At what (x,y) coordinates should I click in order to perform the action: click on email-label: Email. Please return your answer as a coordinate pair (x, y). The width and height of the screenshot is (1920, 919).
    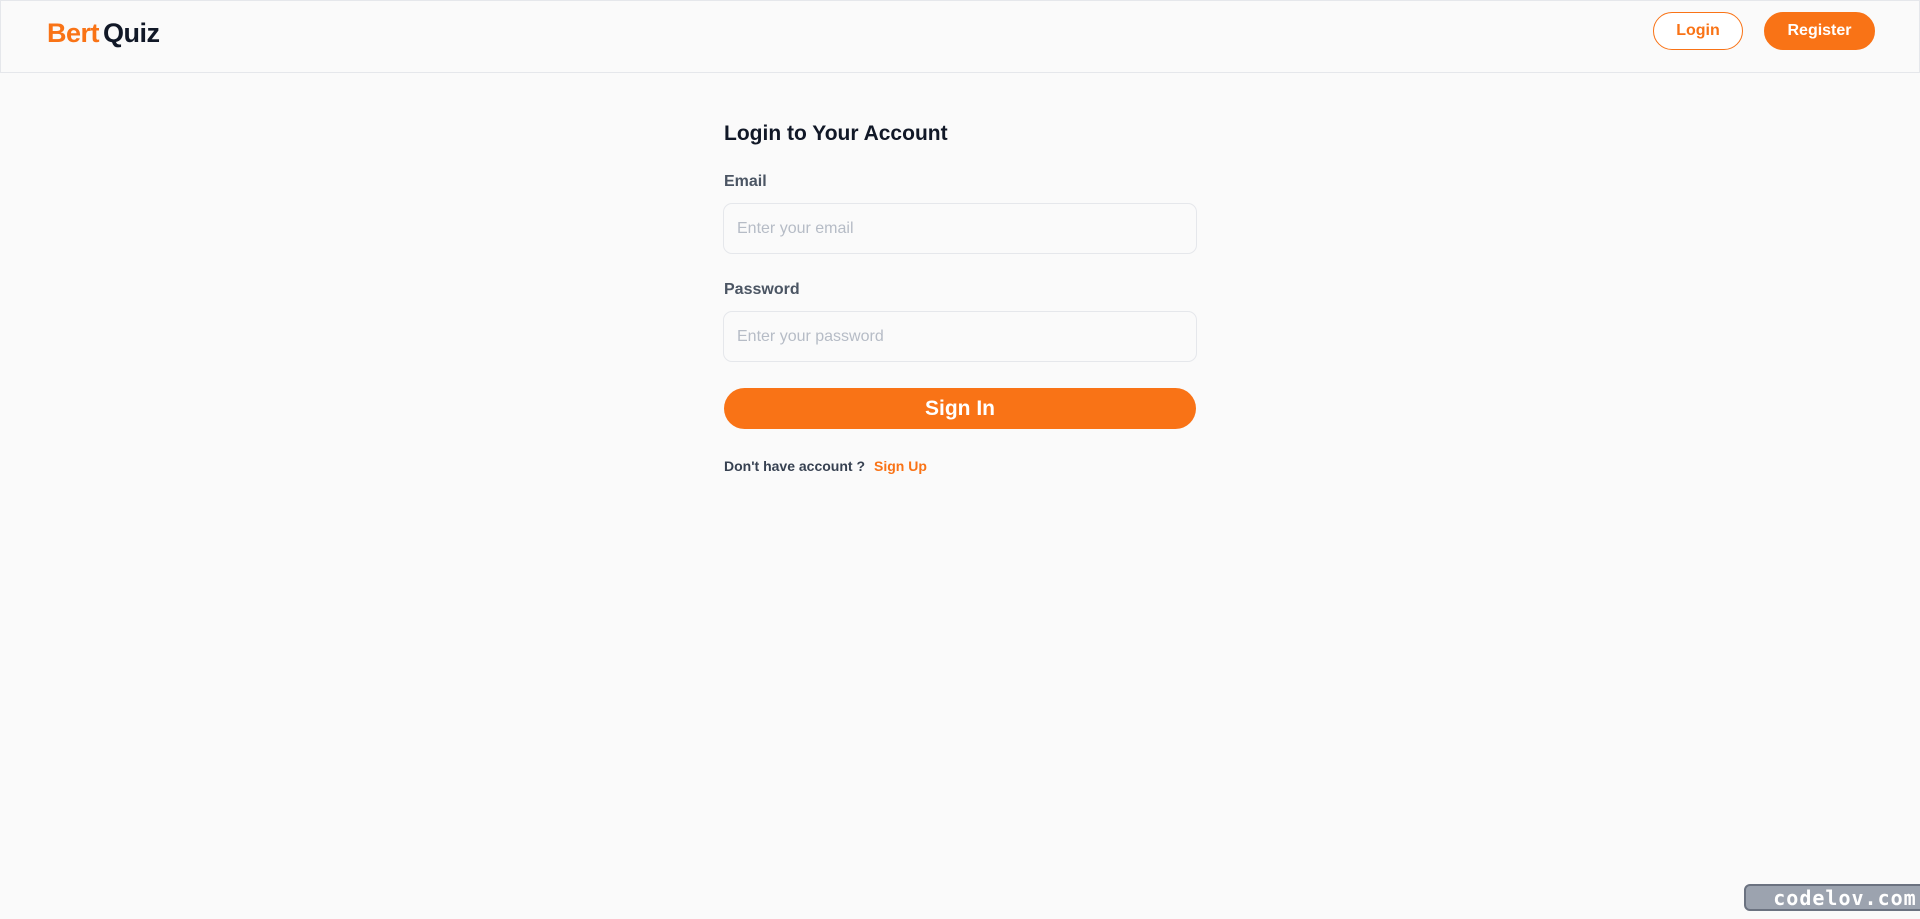
    Looking at the image, I should click on (745, 181).